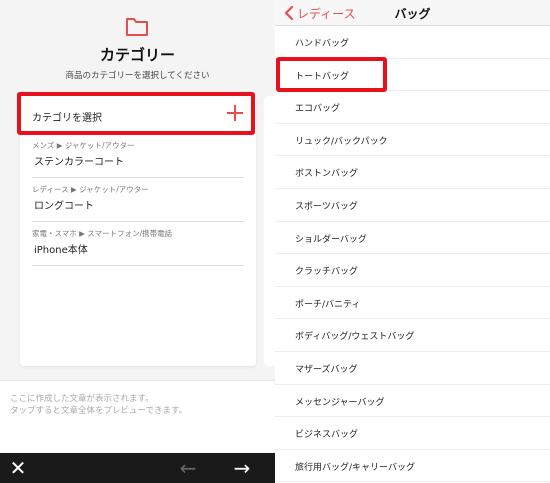 The width and height of the screenshot is (550, 483). What do you see at coordinates (318, 109) in the screenshot?
I see `list-item-label: エコバッグ` at bounding box center [318, 109].